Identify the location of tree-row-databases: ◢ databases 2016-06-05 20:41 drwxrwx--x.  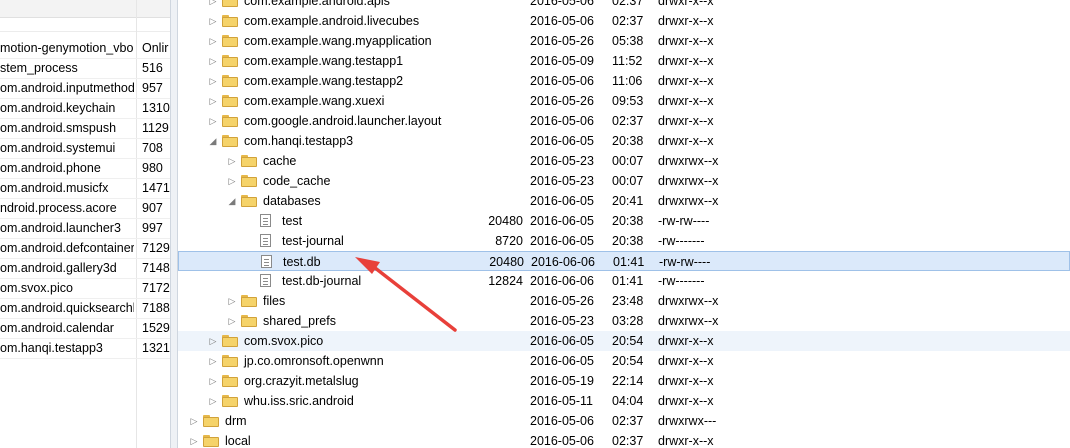
(624, 201).